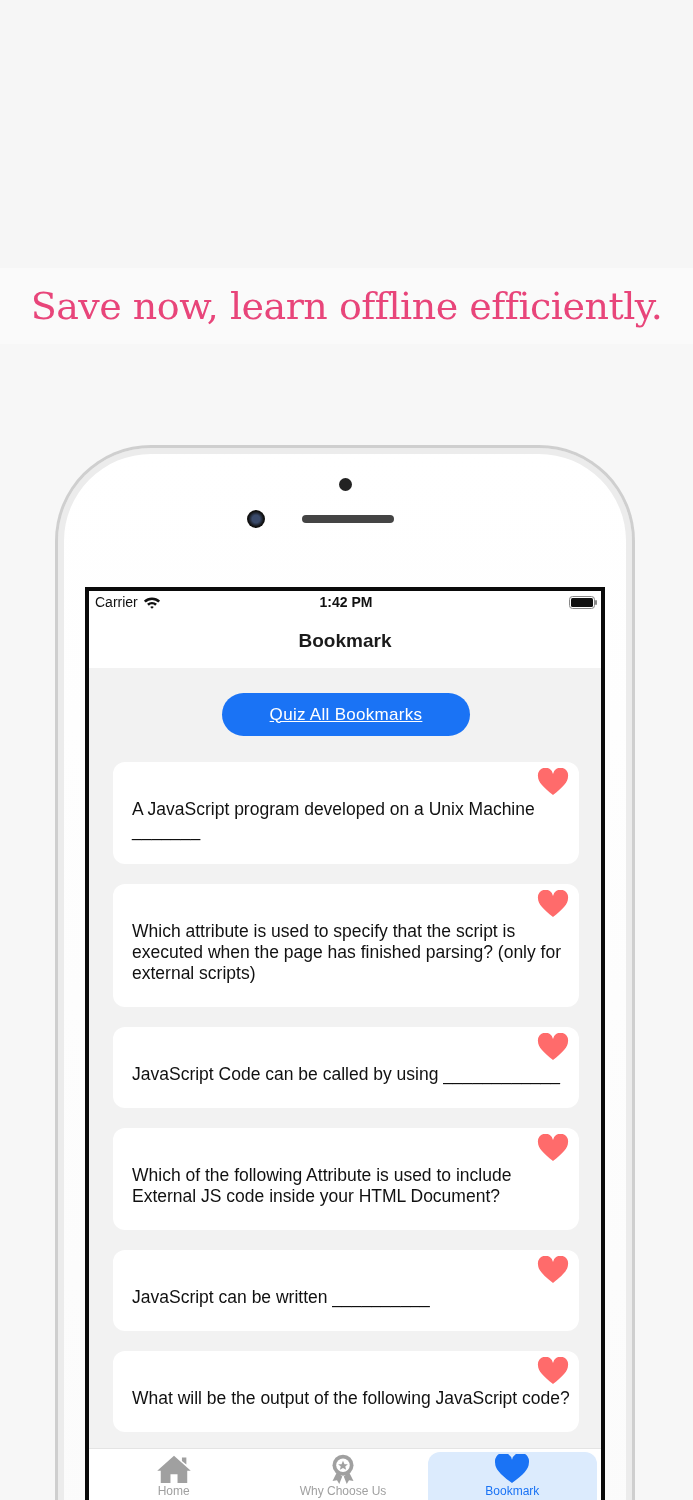  I want to click on question-card: JavaScript can be written __________, so click(346, 1290).